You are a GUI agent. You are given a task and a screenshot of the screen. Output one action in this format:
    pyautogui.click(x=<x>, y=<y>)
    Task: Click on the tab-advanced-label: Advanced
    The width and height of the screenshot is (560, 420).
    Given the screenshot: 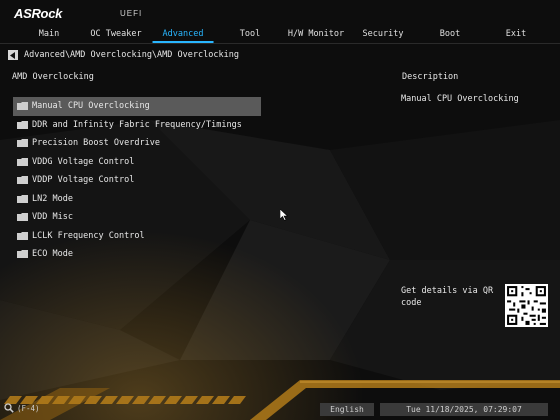 What is the action you would take?
    pyautogui.click(x=183, y=34)
    